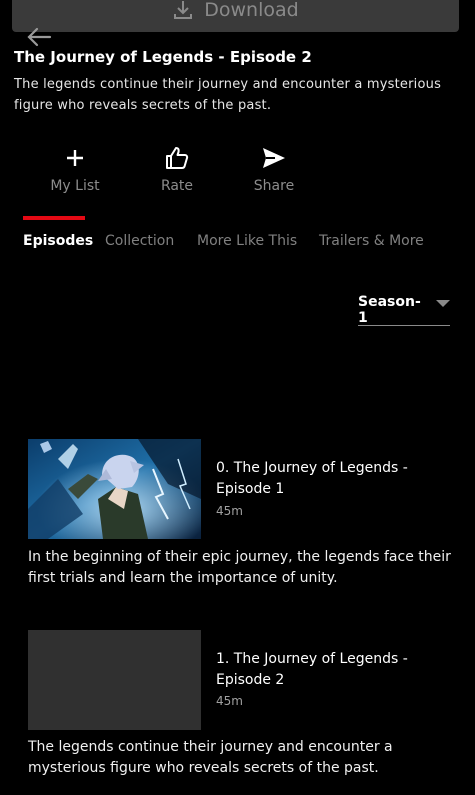 The height and width of the screenshot is (795, 475). Describe the element at coordinates (75, 158) in the screenshot. I see `plus-icon` at that location.